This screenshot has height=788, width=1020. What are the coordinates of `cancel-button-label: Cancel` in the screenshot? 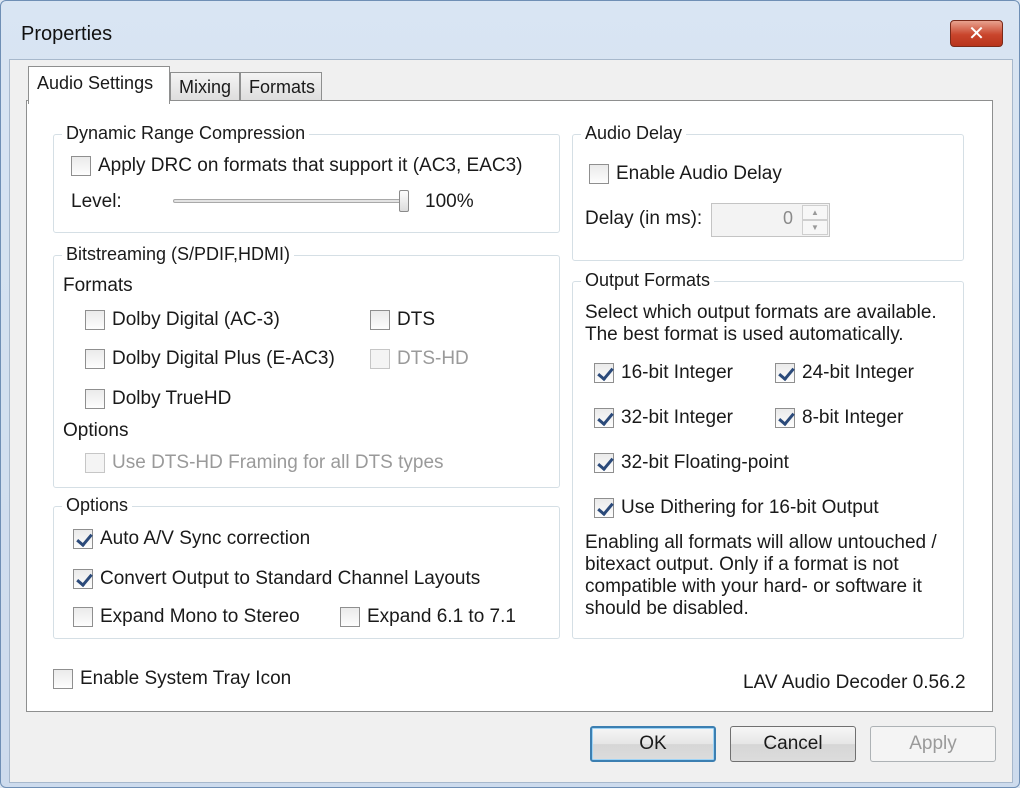 It's located at (793, 743).